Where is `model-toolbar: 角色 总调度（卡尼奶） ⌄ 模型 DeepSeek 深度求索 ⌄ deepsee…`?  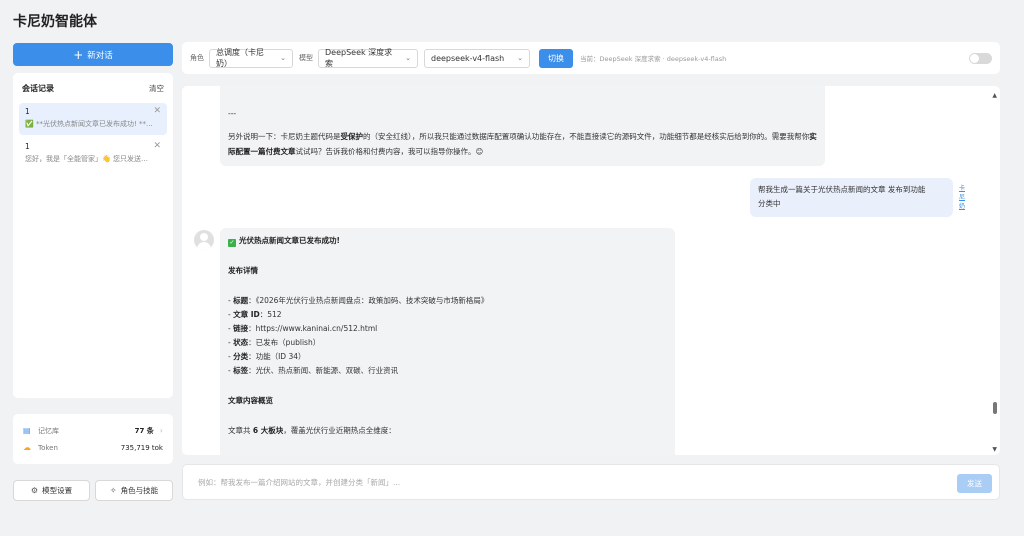 model-toolbar: 角色 总调度（卡尼奶） ⌄ 模型 DeepSeek 深度求索 ⌄ deepsee… is located at coordinates (591, 58).